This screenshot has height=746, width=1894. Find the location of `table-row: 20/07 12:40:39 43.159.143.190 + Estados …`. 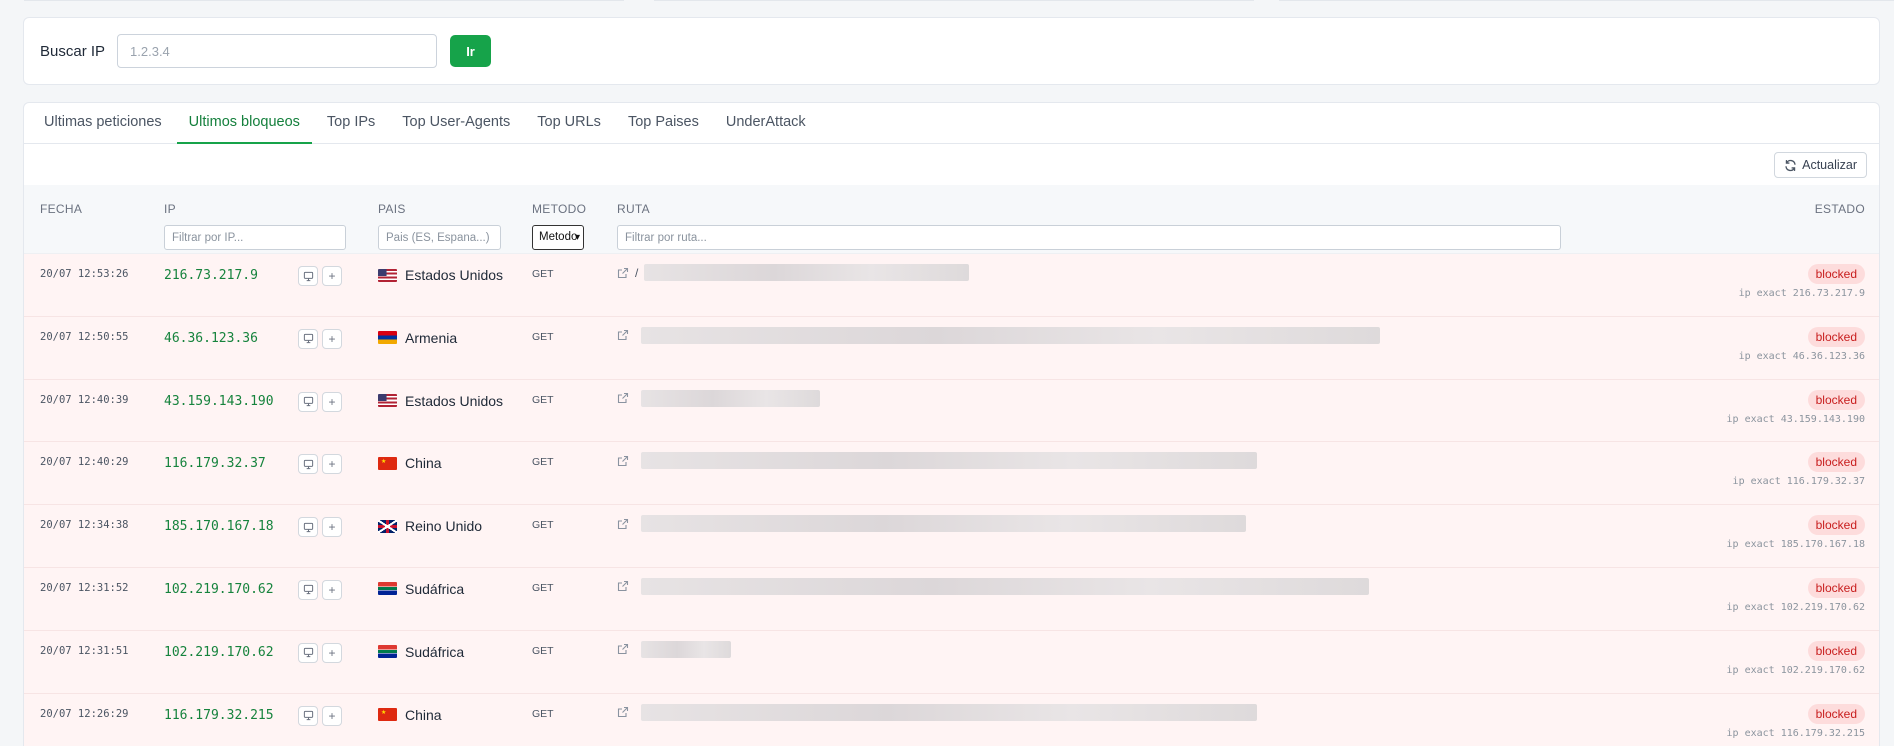

table-row: 20/07 12:40:39 43.159.143.190 + Estados … is located at coordinates (951, 411).